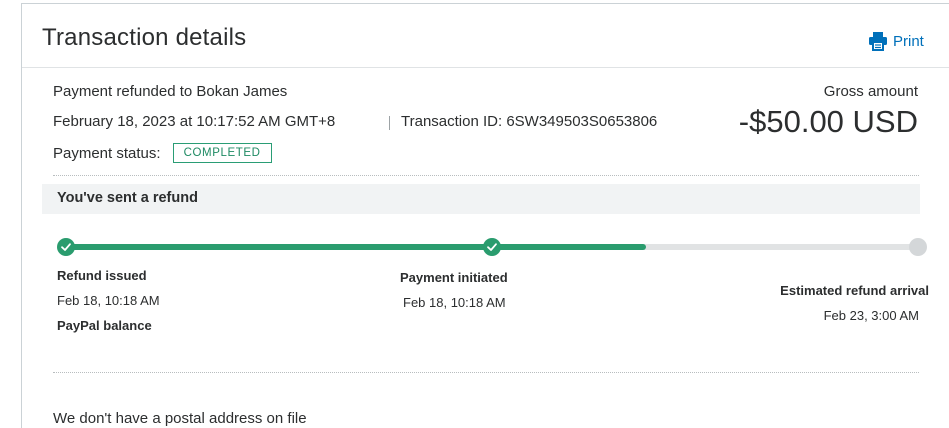  I want to click on gross-amount-value: -$50.00 USD, so click(828, 121).